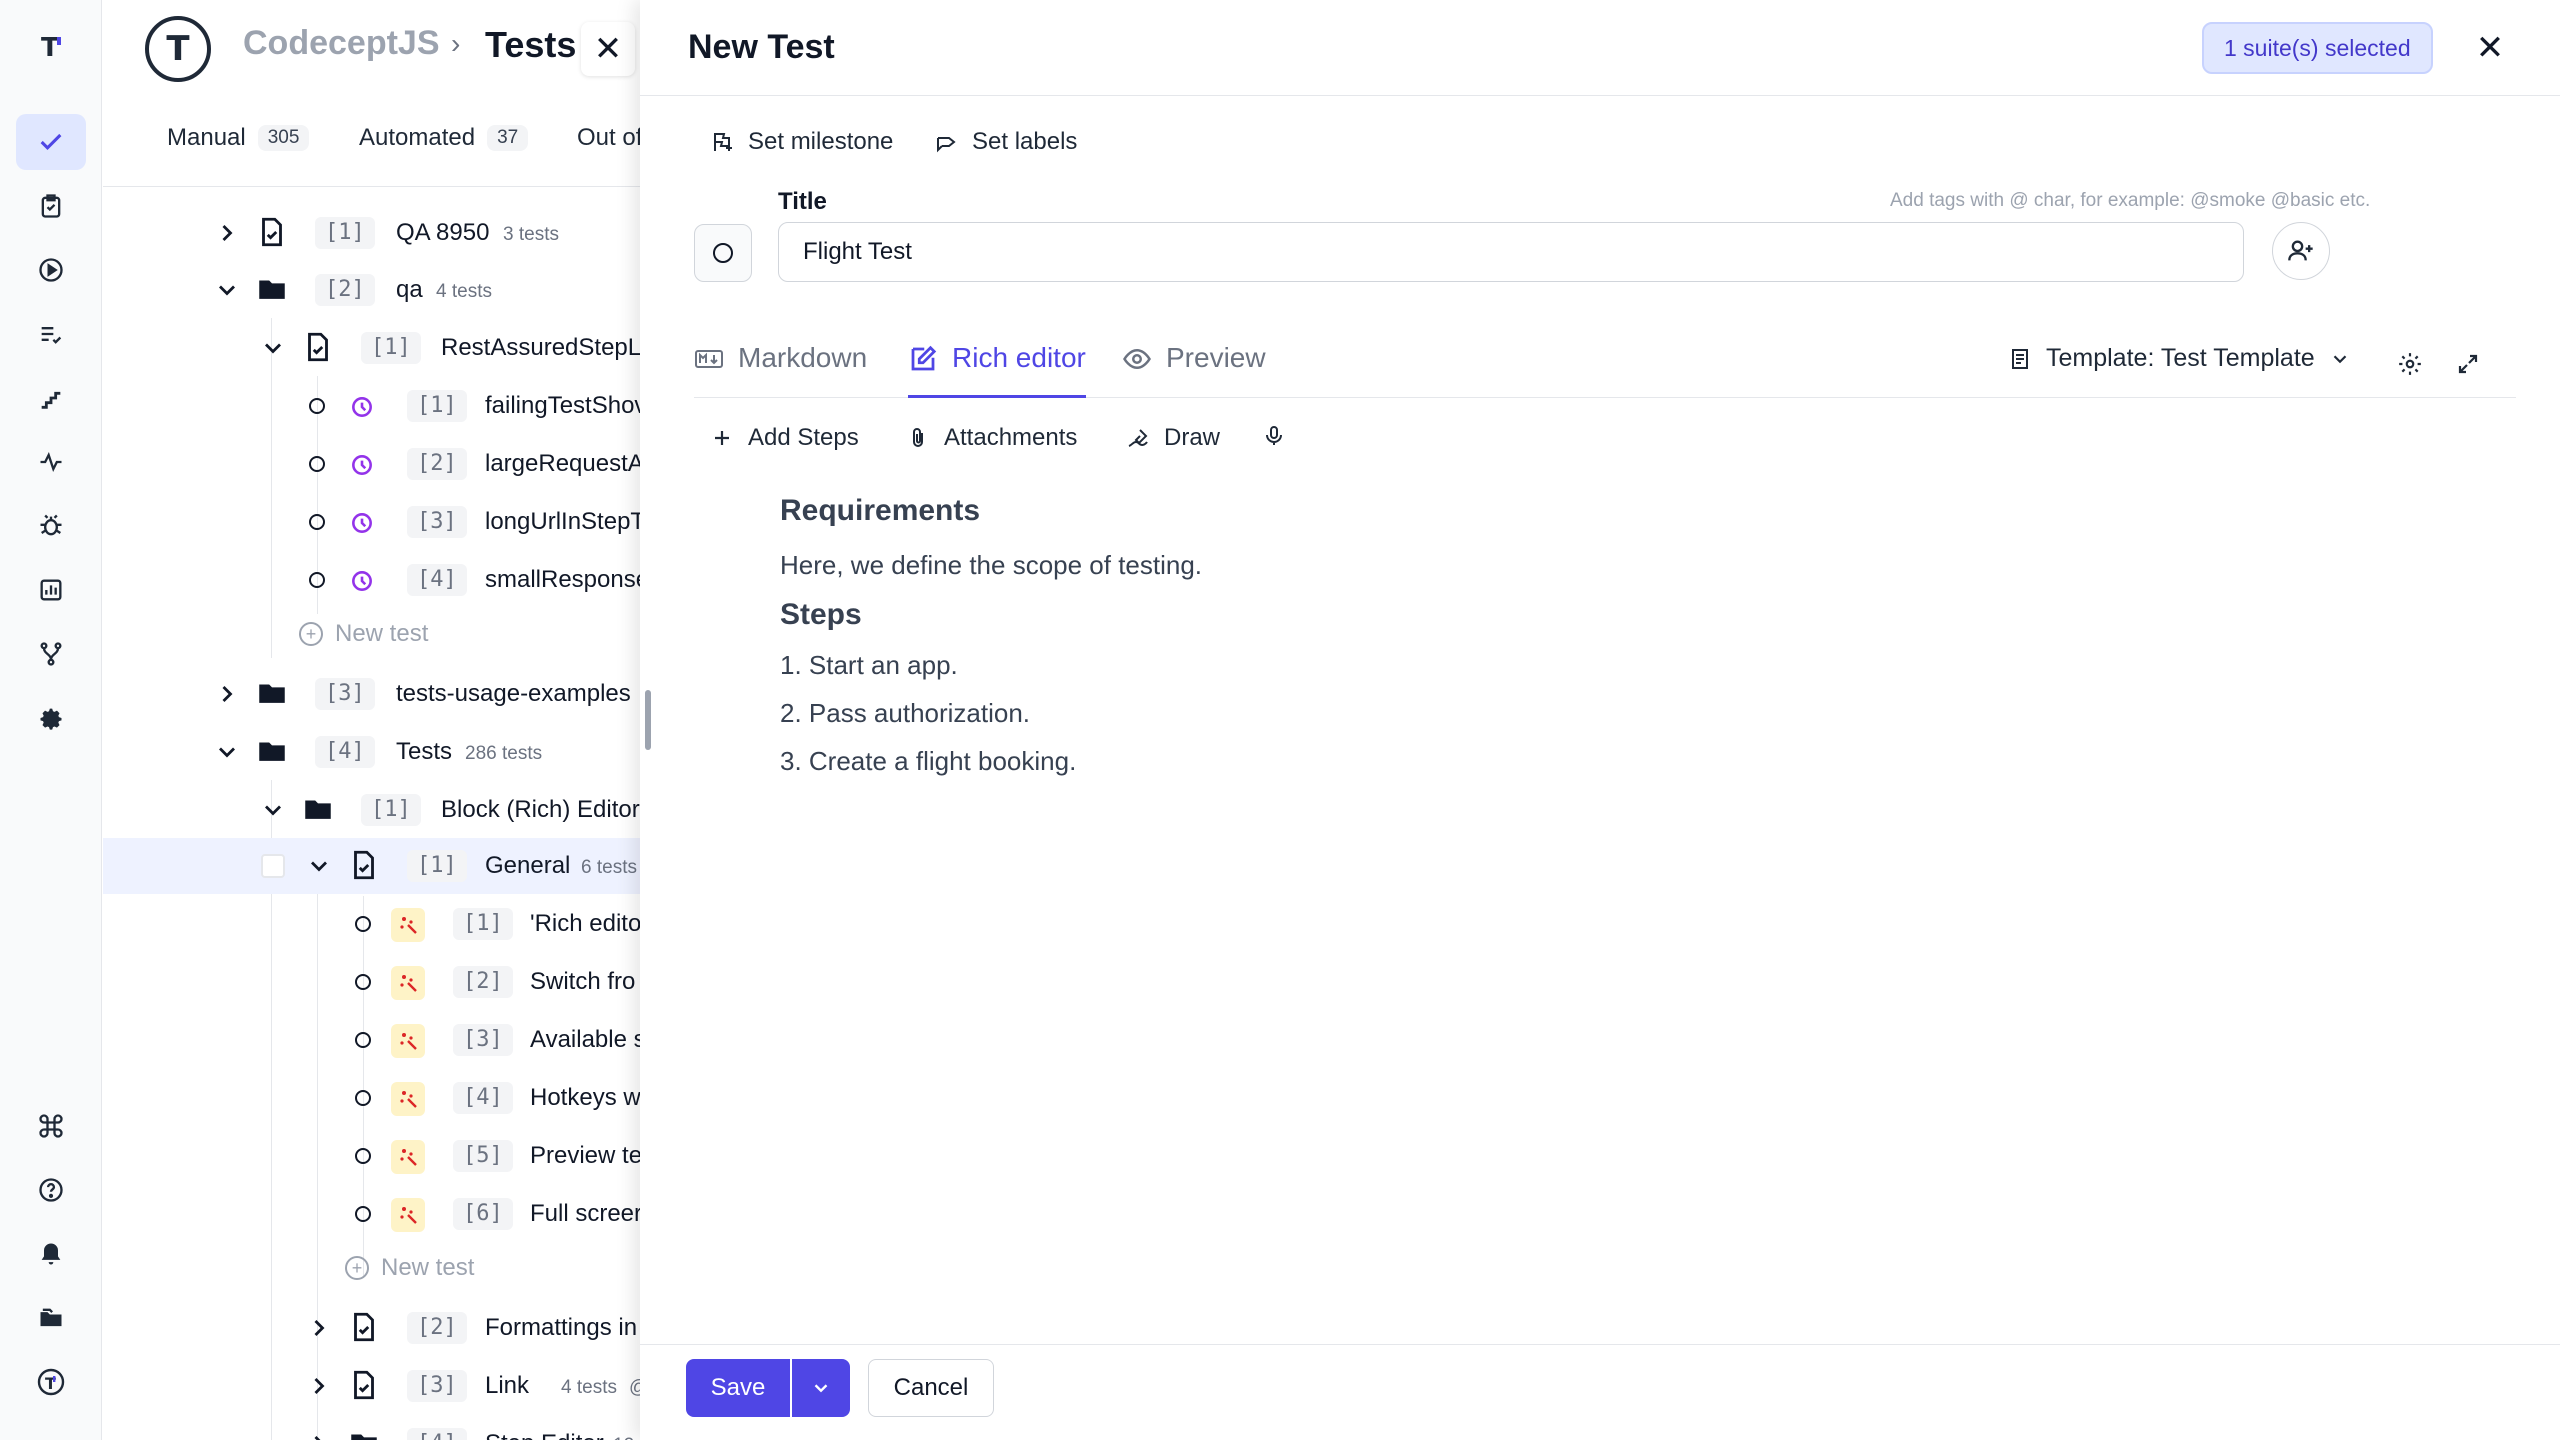  What do you see at coordinates (564, 579) in the screenshot?
I see `row-label: smallResponse` at bounding box center [564, 579].